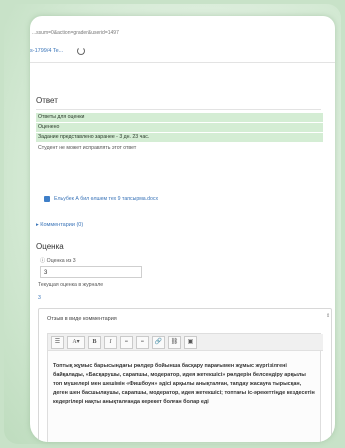 The height and width of the screenshot is (448, 345). I want to click on status-row-to-grade: Ответы для оценки, so click(179, 117).